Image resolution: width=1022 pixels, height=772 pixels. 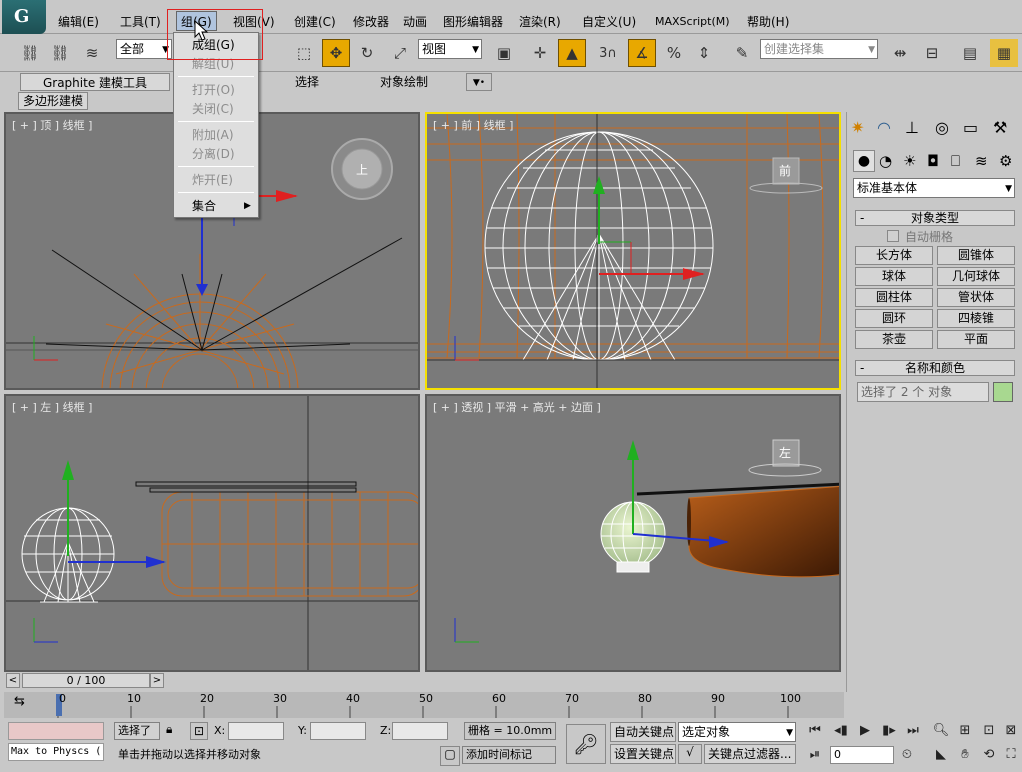 I want to click on curve-editor-icon: ⇆, so click(x=29, y=703).